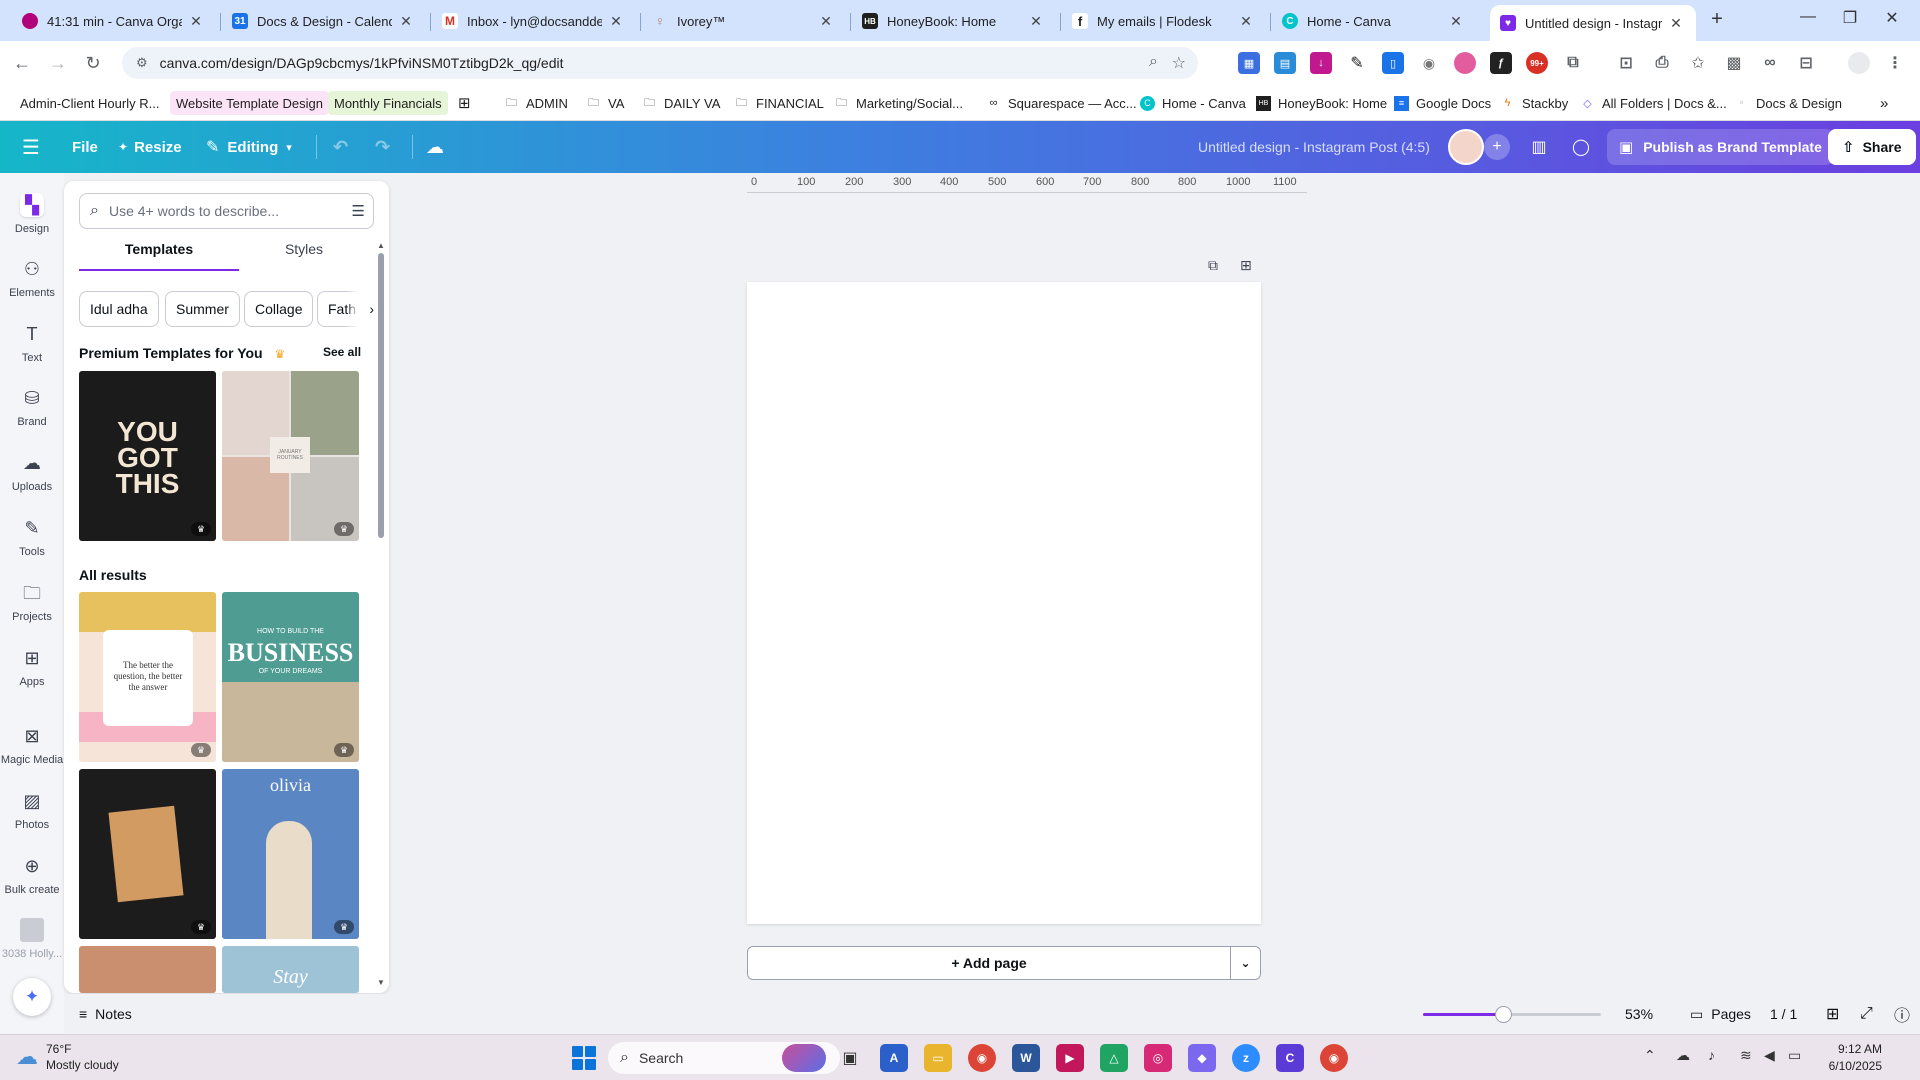  I want to click on grid-ext-icon: ▦, so click(1249, 63).